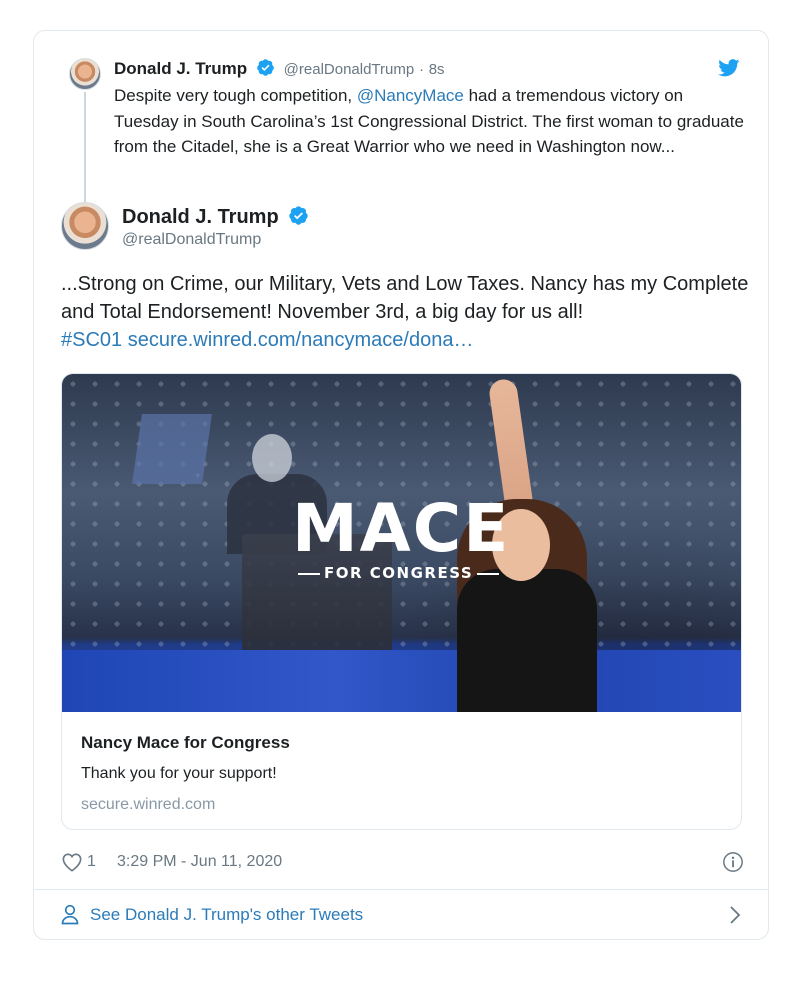 The width and height of the screenshot is (799, 987). What do you see at coordinates (226, 915) in the screenshot?
I see `see-other-tweets-label: See Donald J. Trump's other Tweets` at bounding box center [226, 915].